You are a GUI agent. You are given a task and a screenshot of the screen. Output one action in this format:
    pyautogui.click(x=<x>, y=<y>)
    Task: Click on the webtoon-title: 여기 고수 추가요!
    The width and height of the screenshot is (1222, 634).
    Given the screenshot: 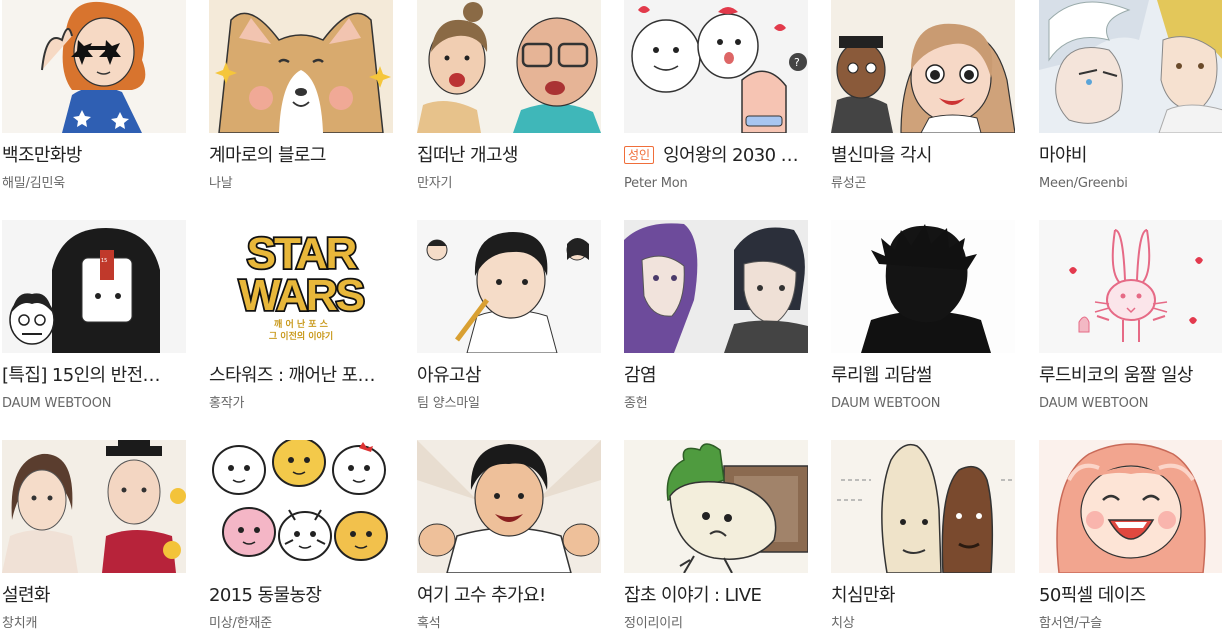 What is the action you would take?
    pyautogui.click(x=509, y=596)
    